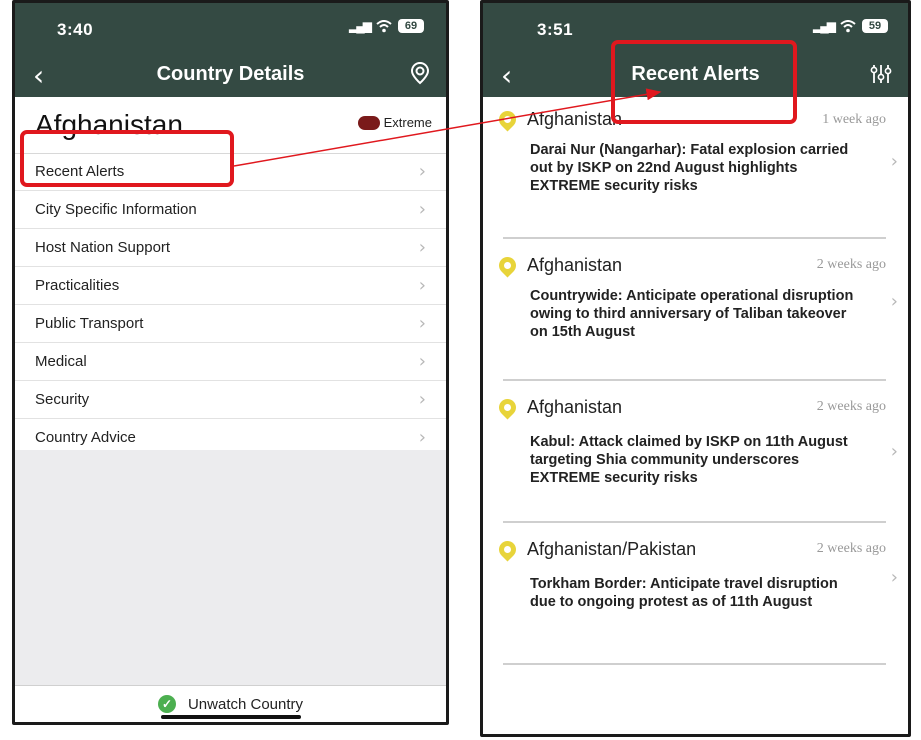 Image resolution: width=921 pixels, height=740 pixels. Describe the element at coordinates (555, 29) in the screenshot. I see `status-time: 3:51` at that location.